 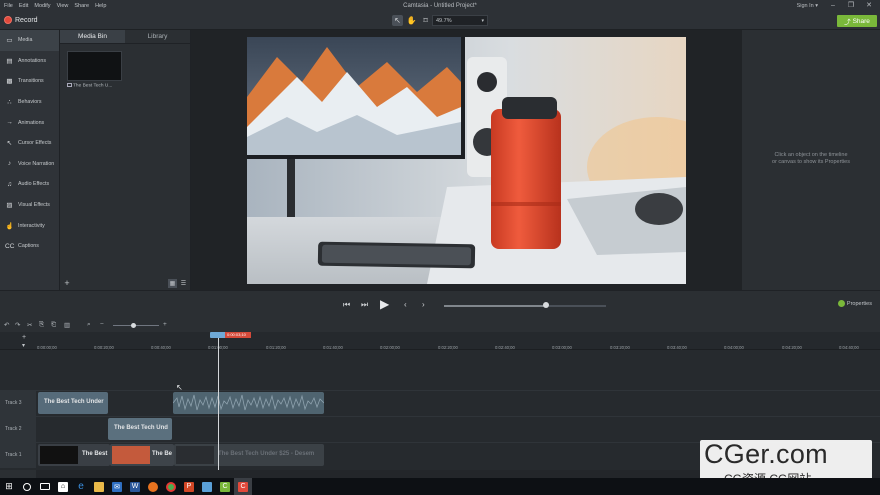 I want to click on sign-in-link: Sign In ▾, so click(x=807, y=6).